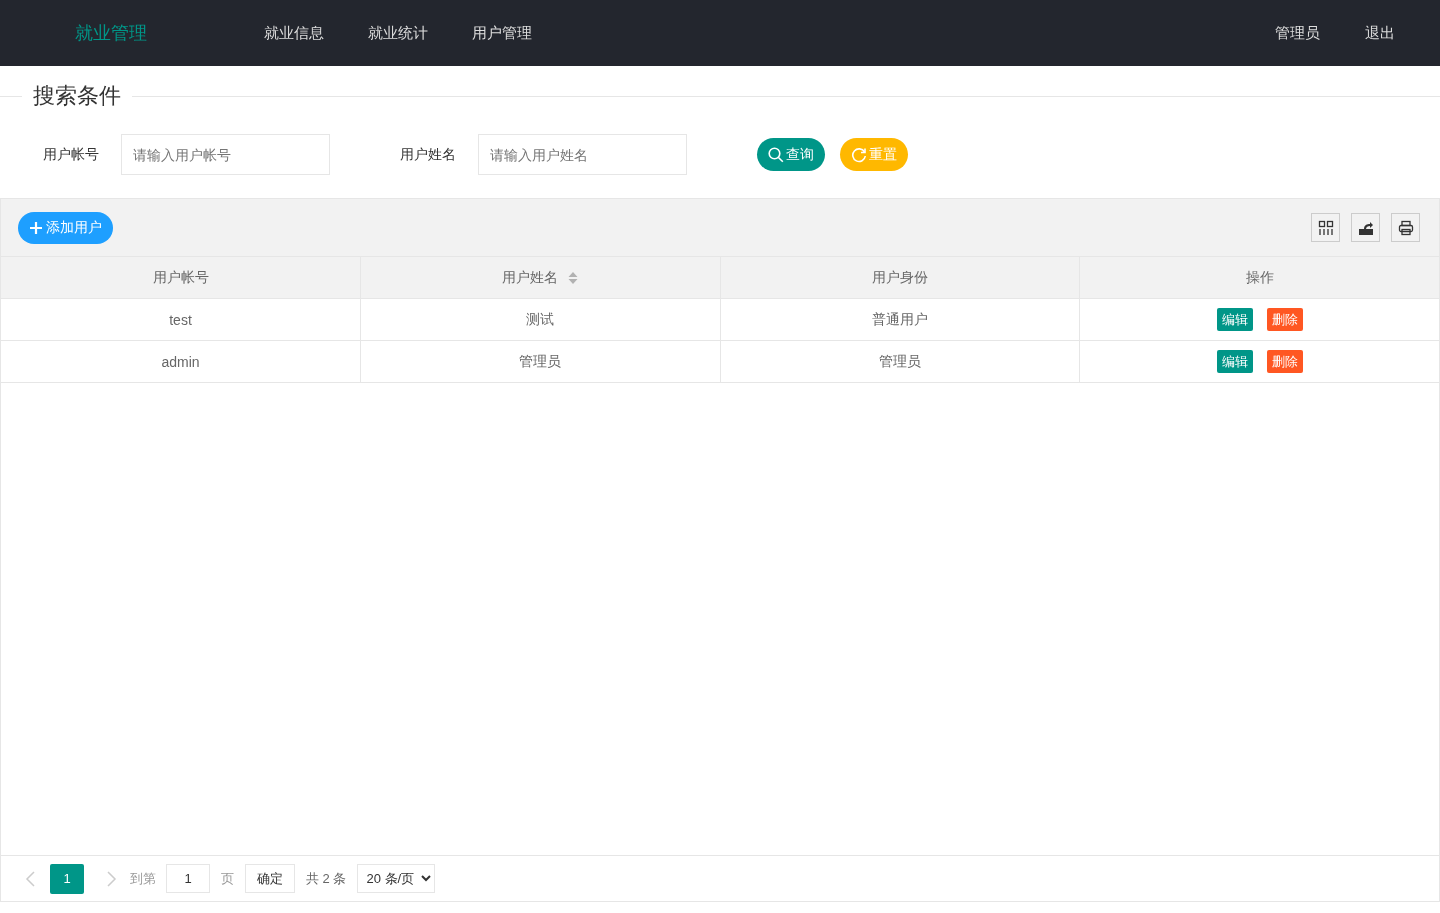  What do you see at coordinates (36, 227) in the screenshot?
I see `plus-icon` at bounding box center [36, 227].